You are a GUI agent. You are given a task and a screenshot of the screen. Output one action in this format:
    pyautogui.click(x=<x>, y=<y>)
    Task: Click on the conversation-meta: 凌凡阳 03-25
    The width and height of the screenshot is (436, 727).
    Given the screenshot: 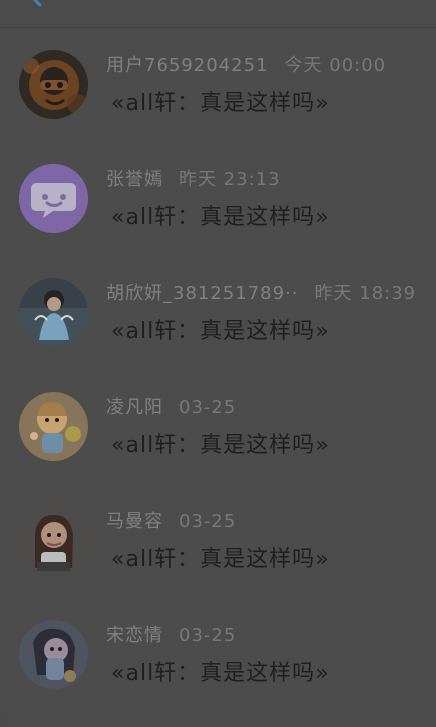 What is the action you would take?
    pyautogui.click(x=171, y=408)
    